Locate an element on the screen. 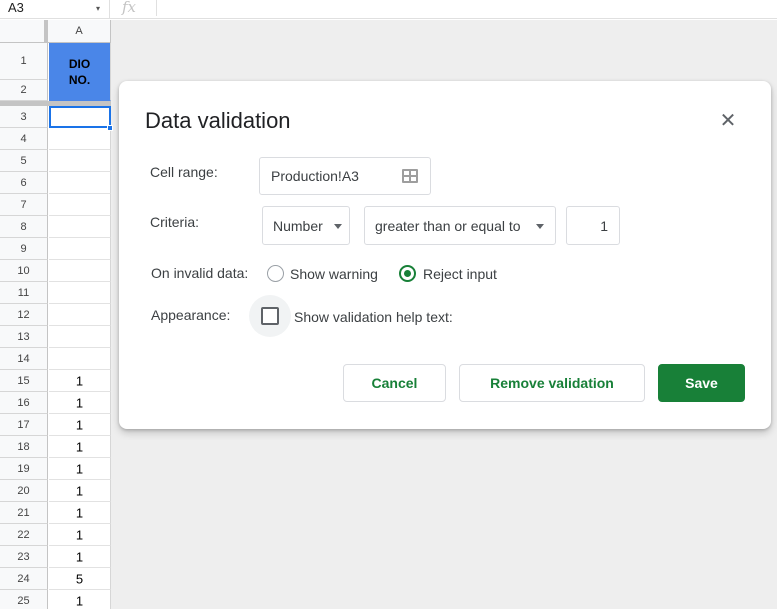  table-row: 6 is located at coordinates (55, 183).